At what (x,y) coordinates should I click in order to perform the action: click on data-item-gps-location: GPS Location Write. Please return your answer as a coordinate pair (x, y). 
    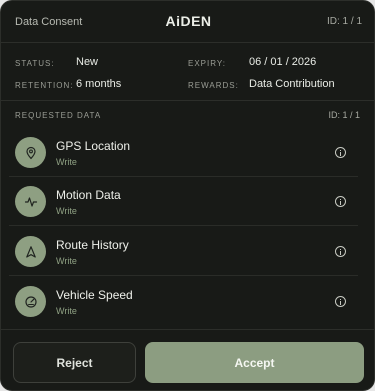
    Looking at the image, I should click on (183, 152).